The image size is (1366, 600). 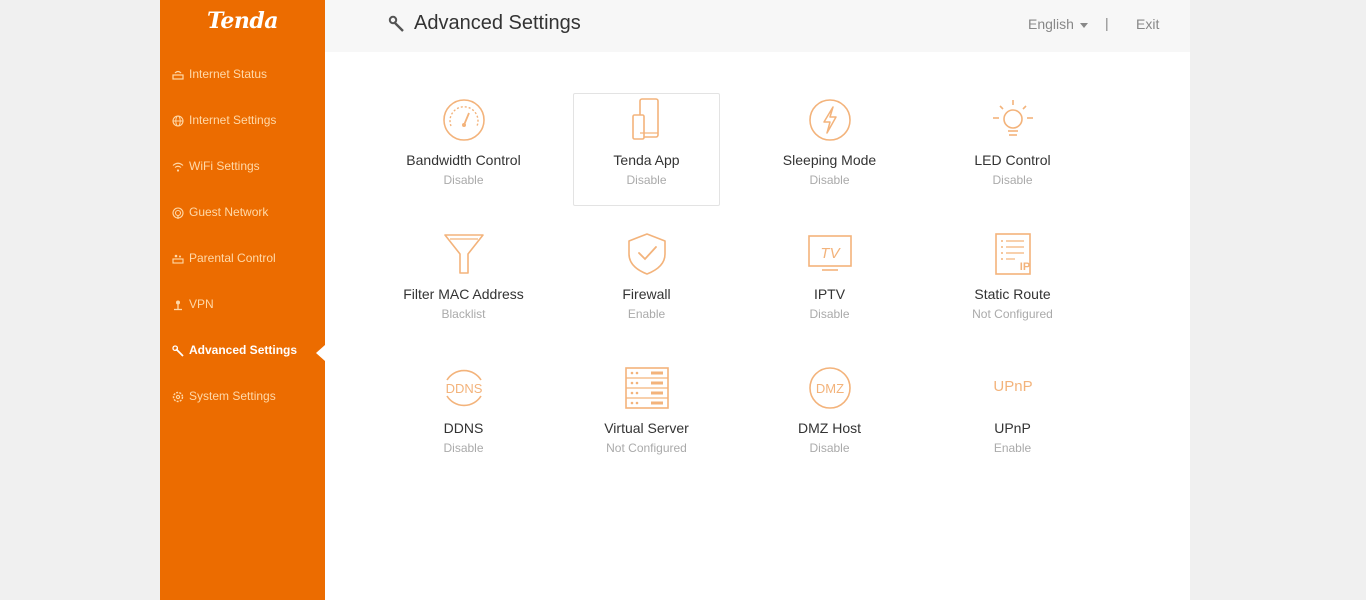 I want to click on sidebar-item-label: Advanced Settings, so click(x=243, y=350).